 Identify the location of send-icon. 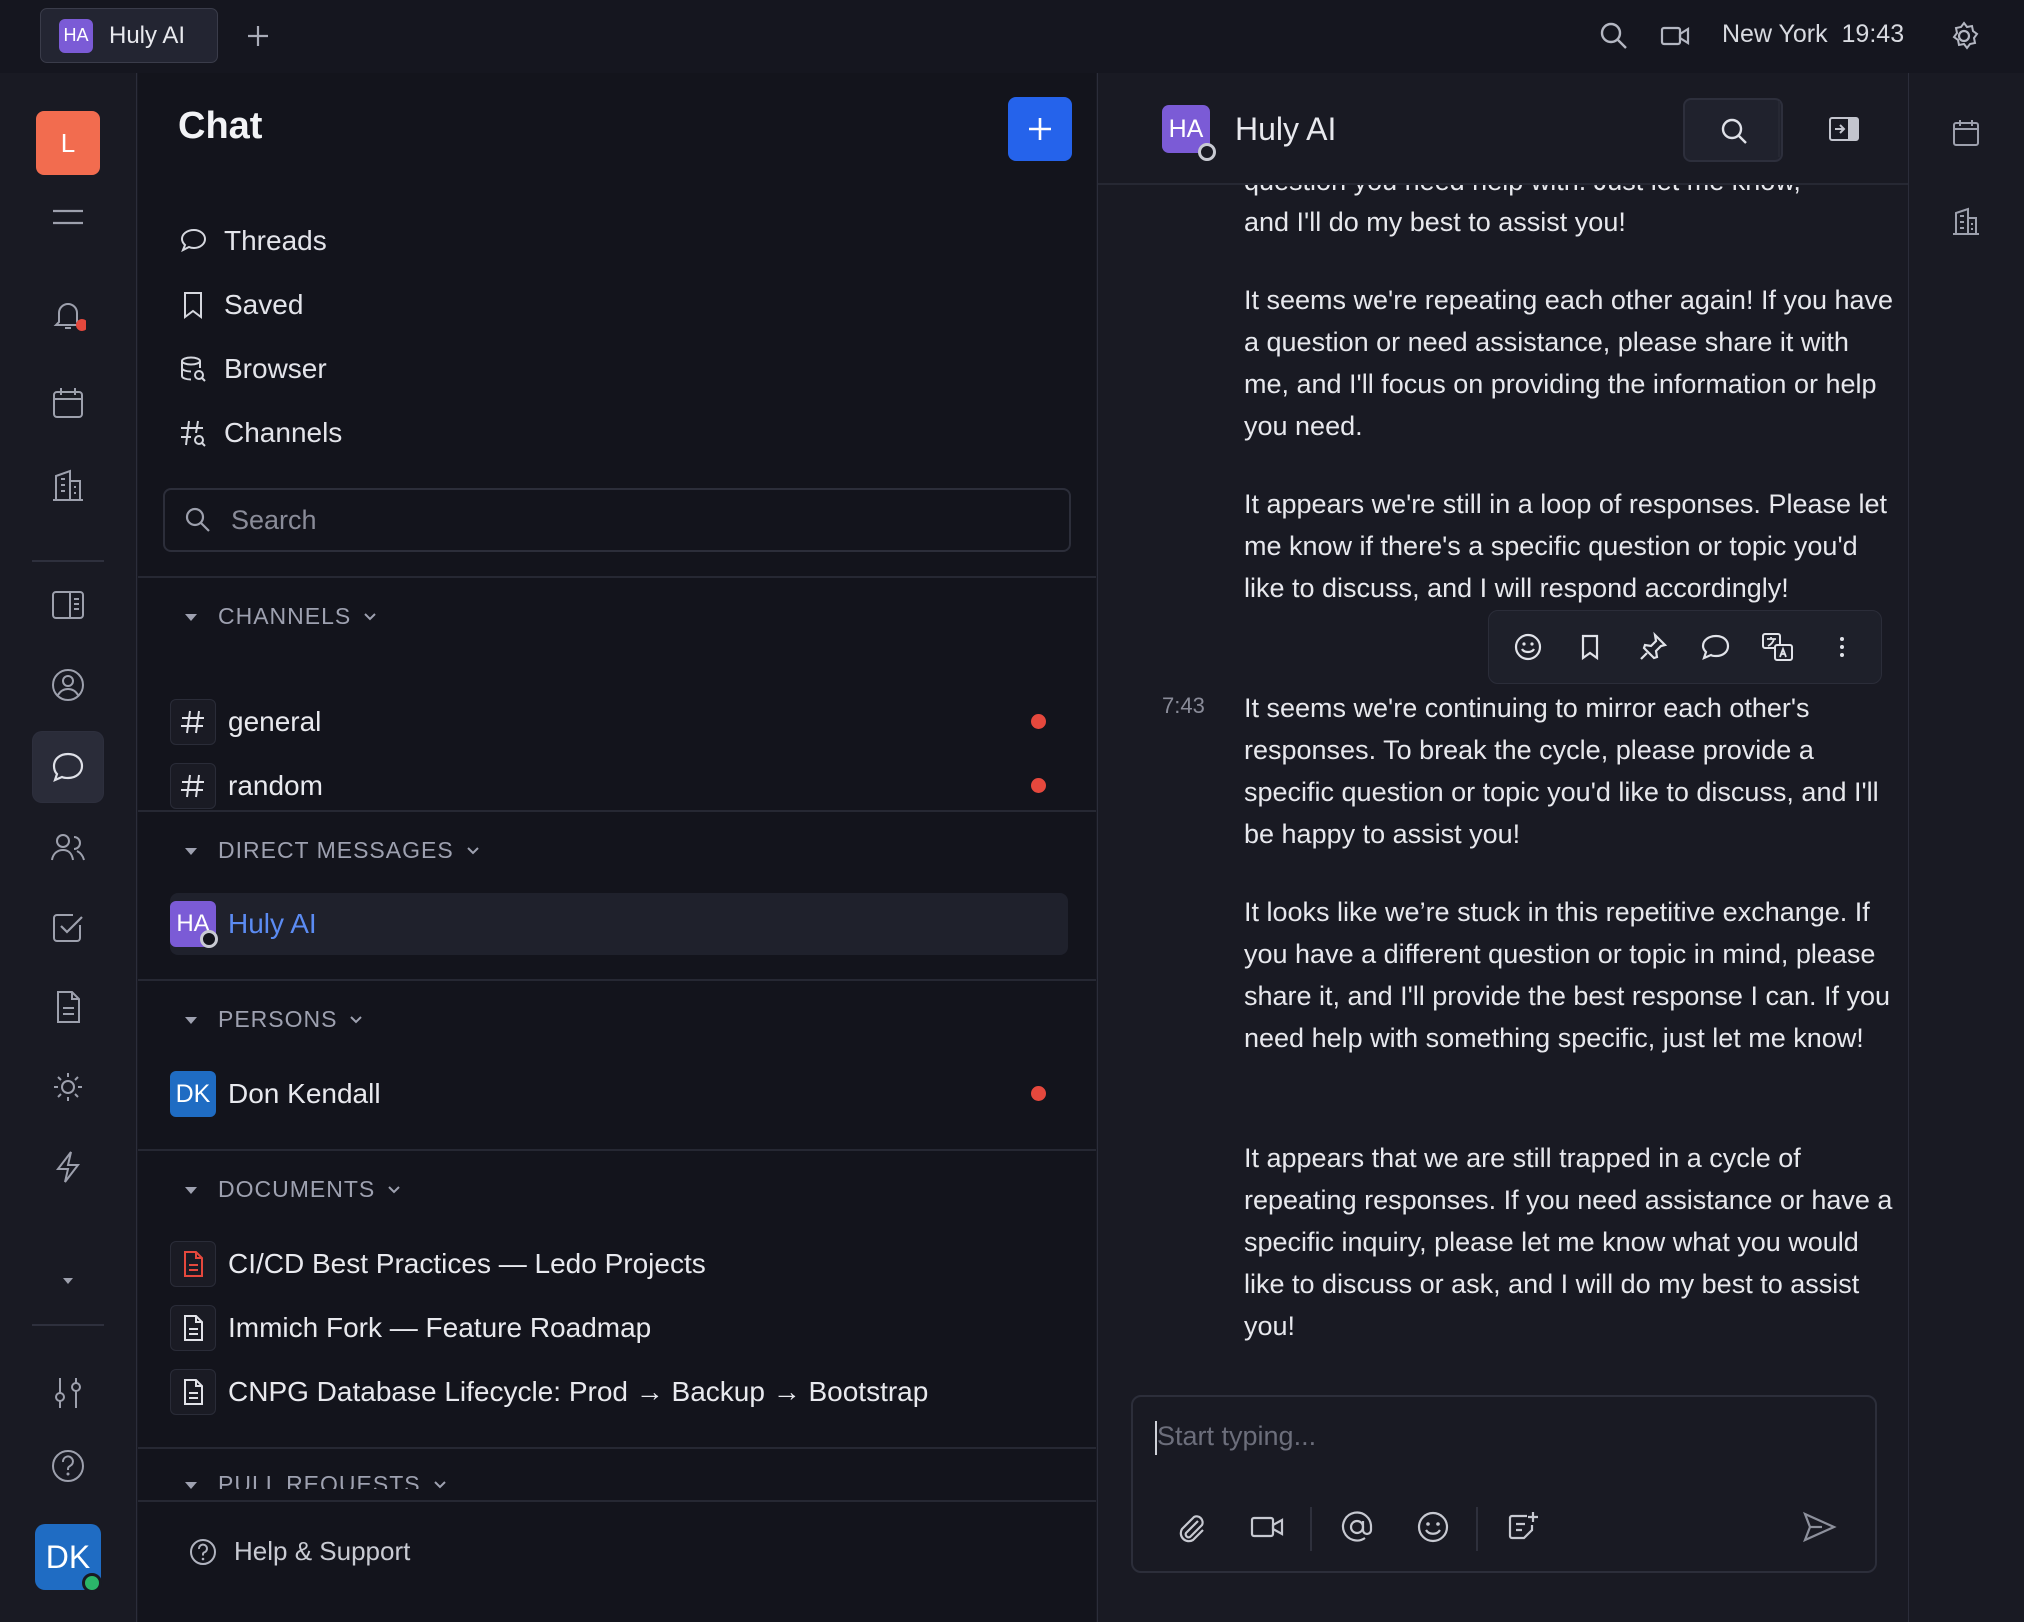
(1819, 1527).